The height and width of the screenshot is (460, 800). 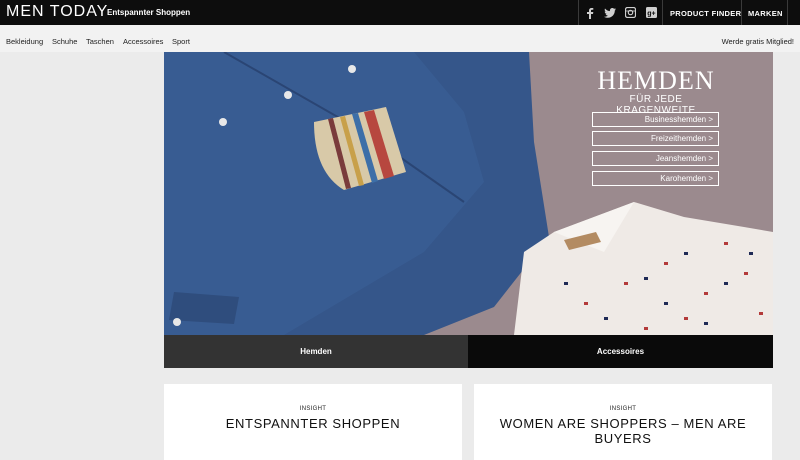 I want to click on nav-item-taschen: Taschen, so click(x=100, y=41).